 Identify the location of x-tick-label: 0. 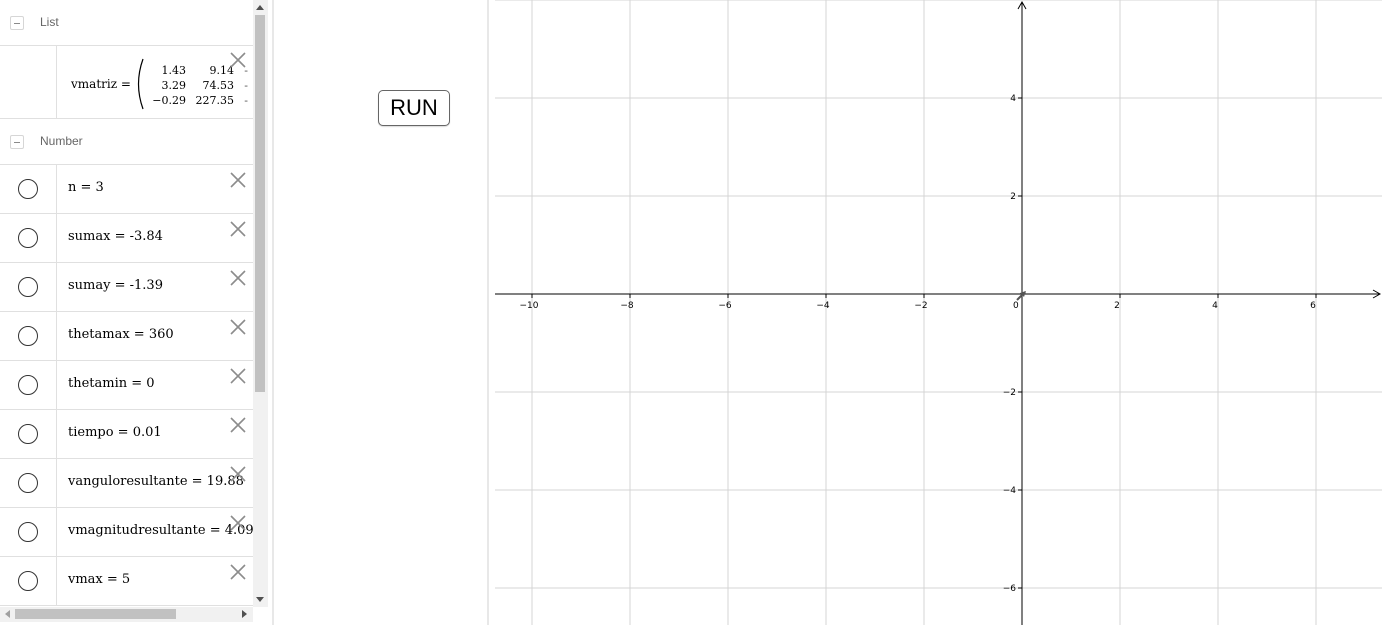
(1016, 306).